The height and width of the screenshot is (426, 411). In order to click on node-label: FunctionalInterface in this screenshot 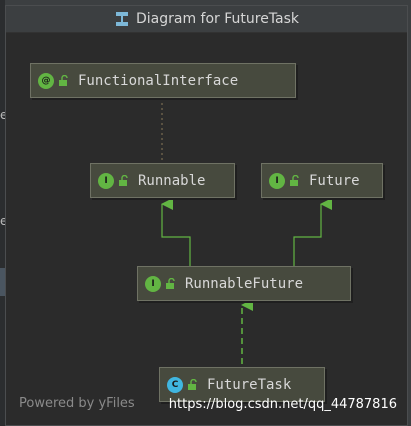, I will do `click(158, 80)`.